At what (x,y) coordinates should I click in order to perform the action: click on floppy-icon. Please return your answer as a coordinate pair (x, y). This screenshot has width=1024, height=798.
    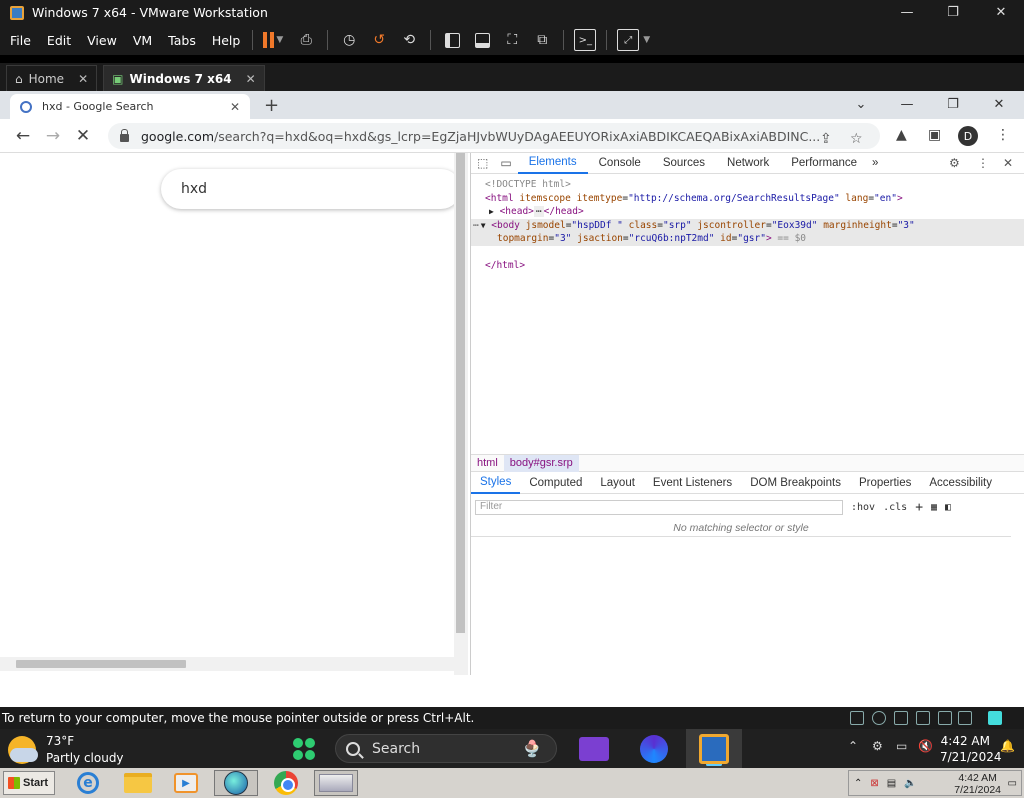
    Looking at the image, I should click on (901, 718).